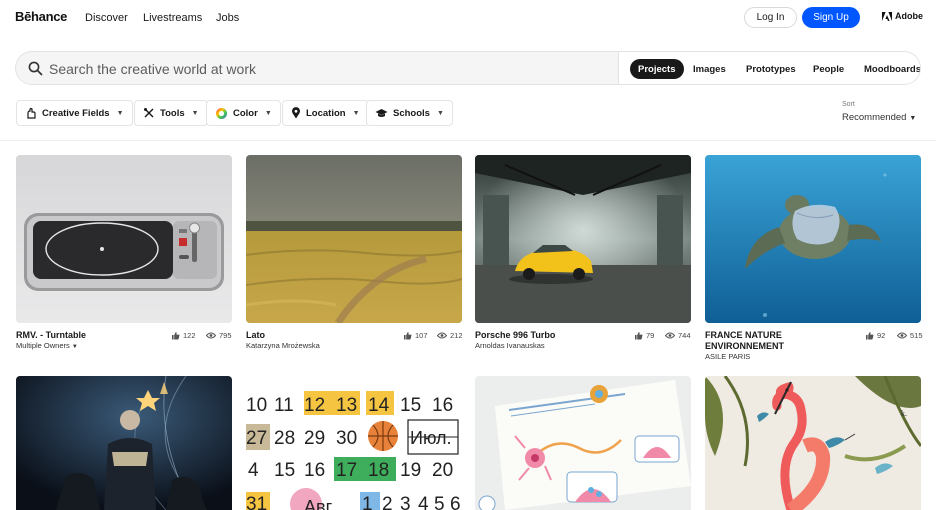 The width and height of the screenshot is (936, 510). Describe the element at coordinates (709, 69) in the screenshot. I see `search-type-images: Images` at that location.